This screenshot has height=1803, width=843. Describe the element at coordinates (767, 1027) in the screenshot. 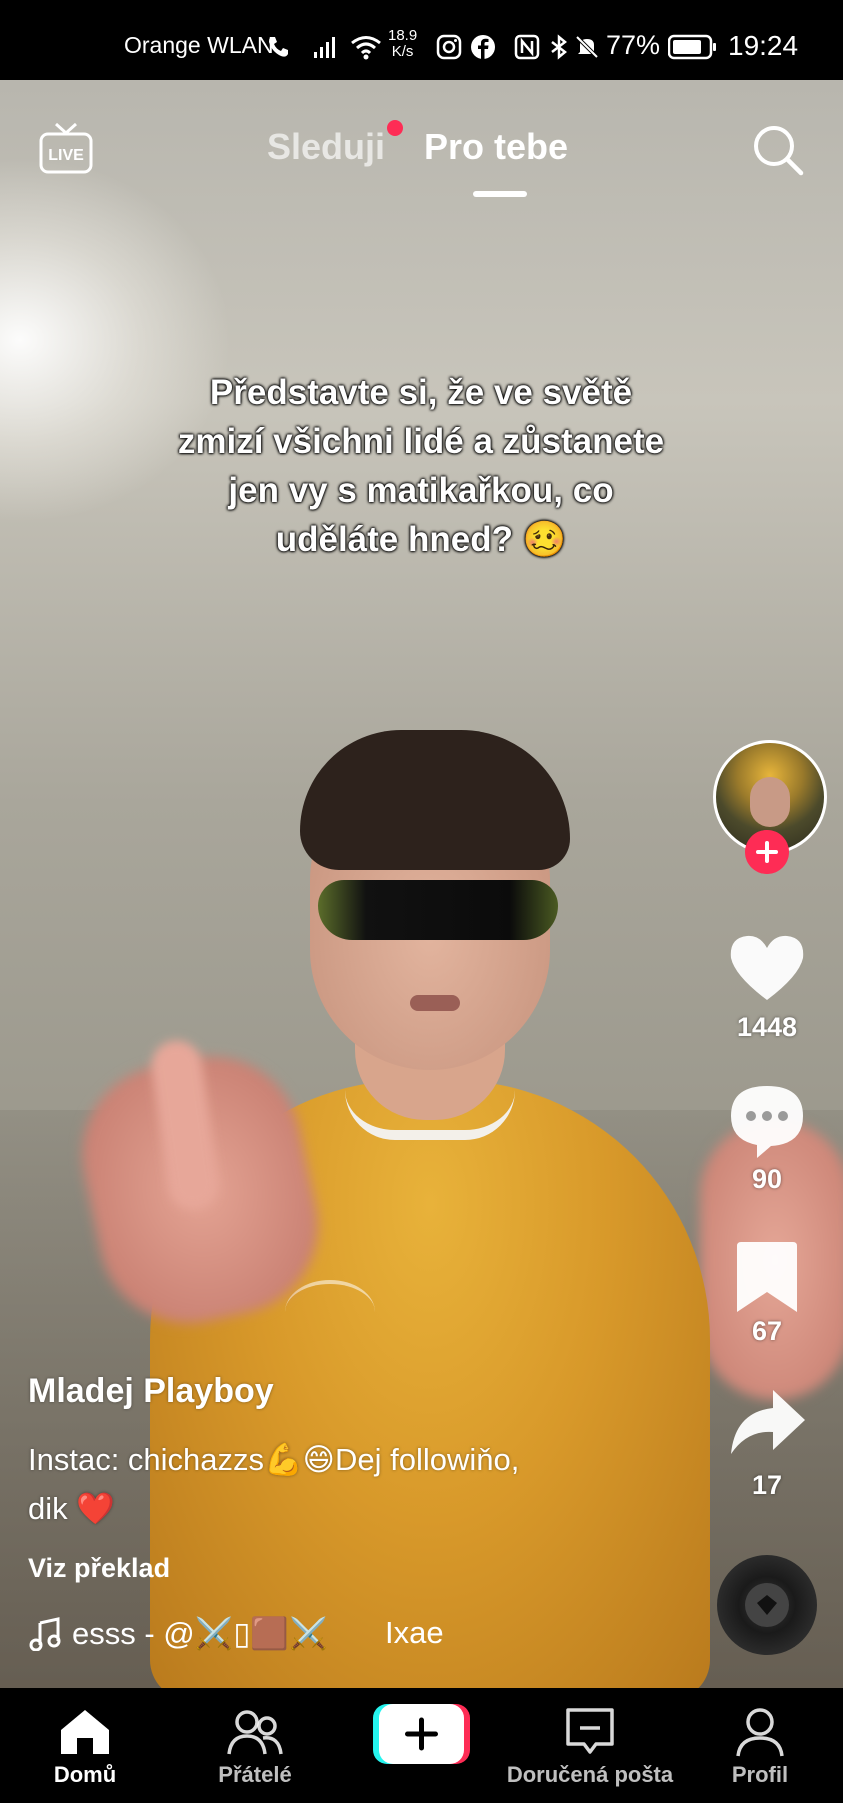

I see `like-count: 1448` at that location.